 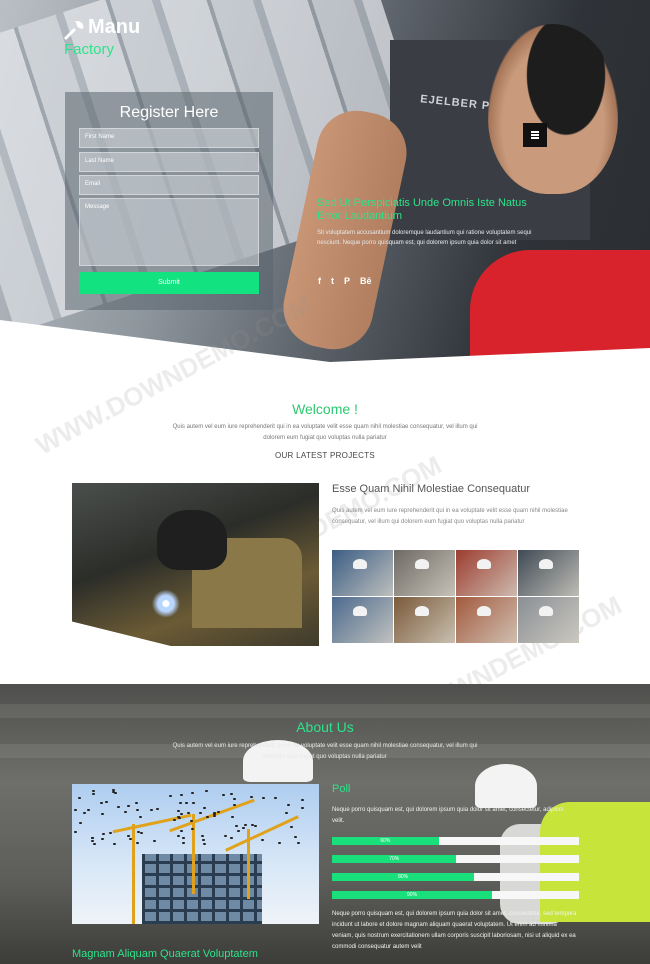 I want to click on poll-bar-label: 70%, so click(x=394, y=859).